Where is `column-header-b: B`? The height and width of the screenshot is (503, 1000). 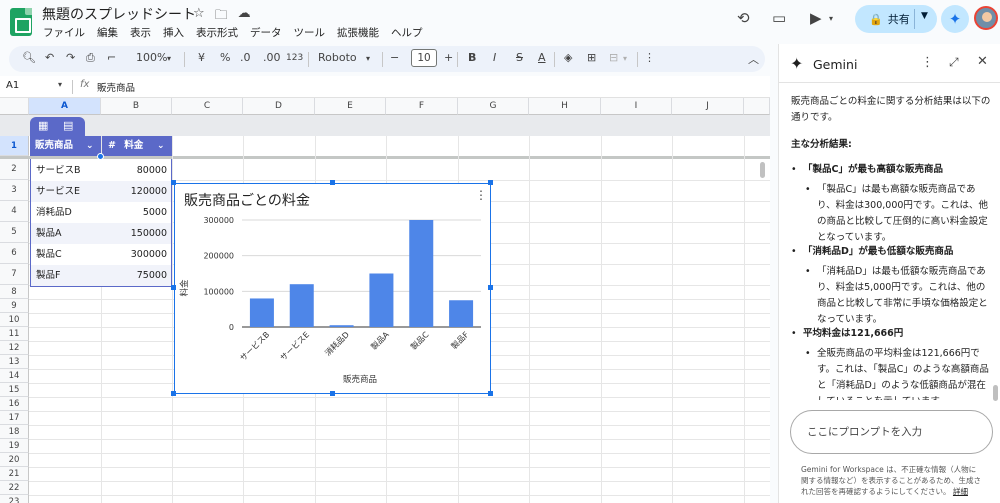 column-header-b: B is located at coordinates (136, 106).